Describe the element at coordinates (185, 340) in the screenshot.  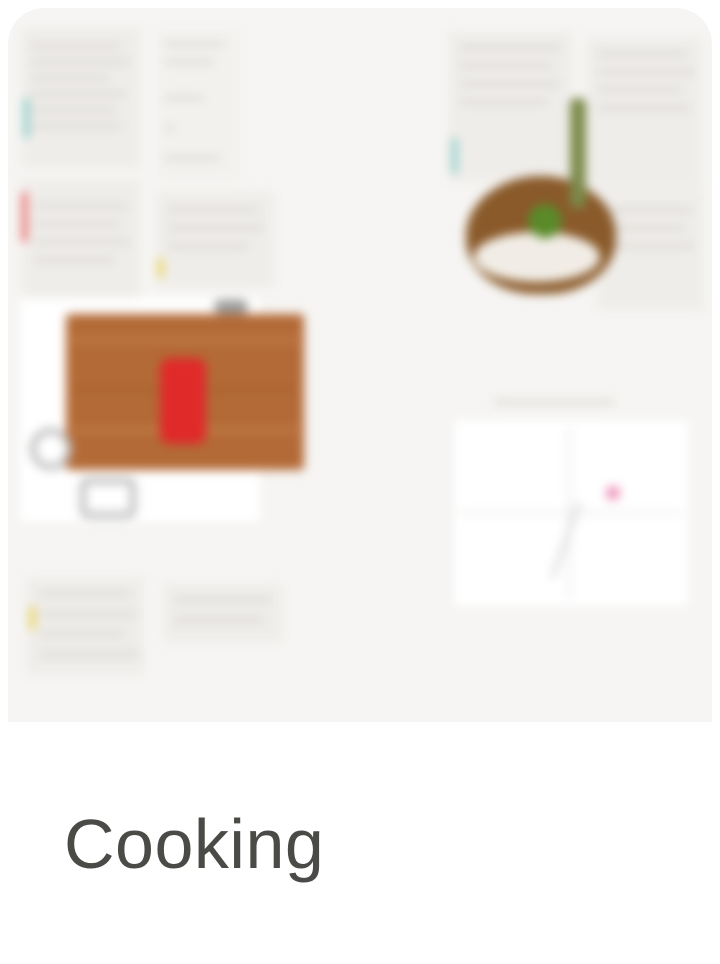
I see `cutting-board-grain` at that location.